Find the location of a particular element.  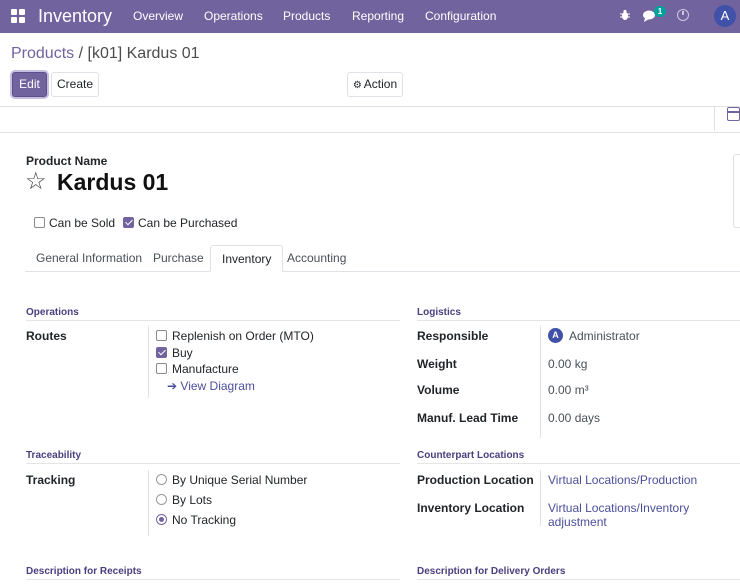

can-be-sold-label: Can be Sold is located at coordinates (82, 223).